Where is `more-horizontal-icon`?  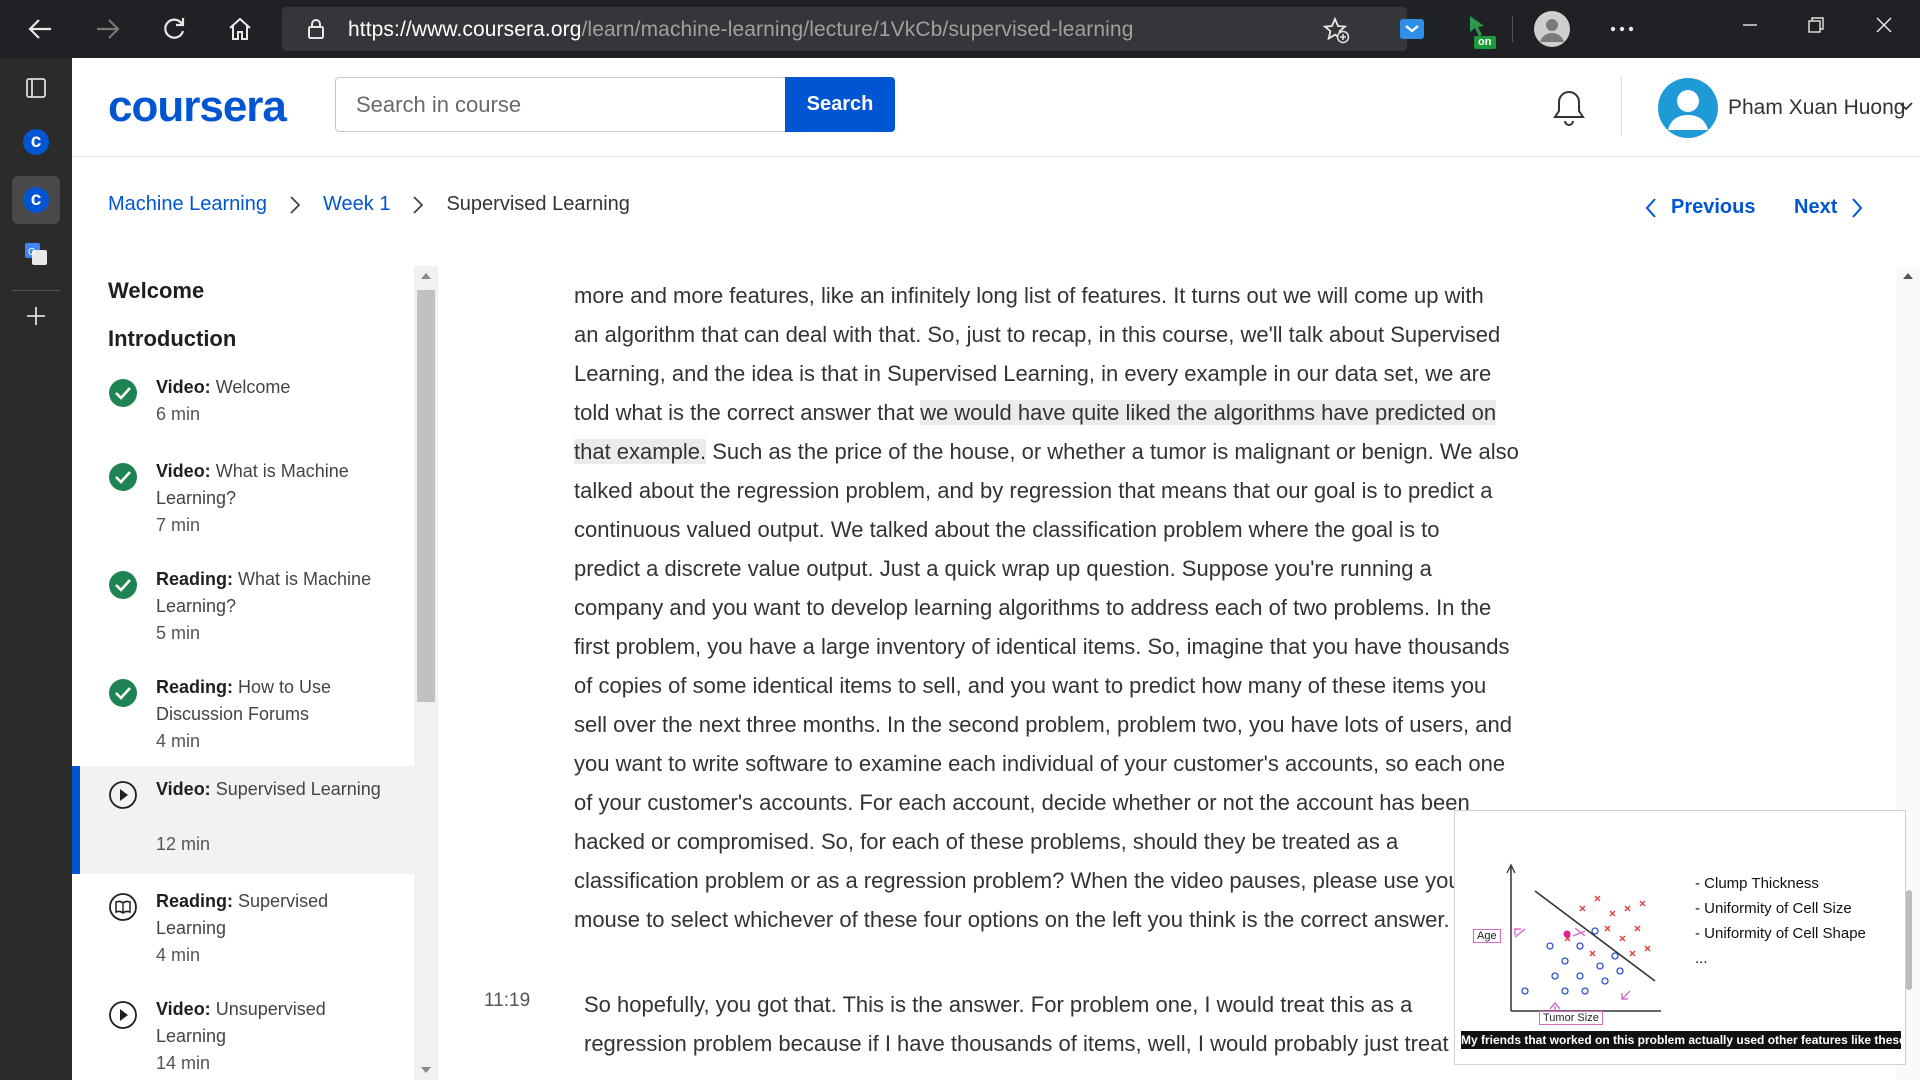
more-horizontal-icon is located at coordinates (1622, 29).